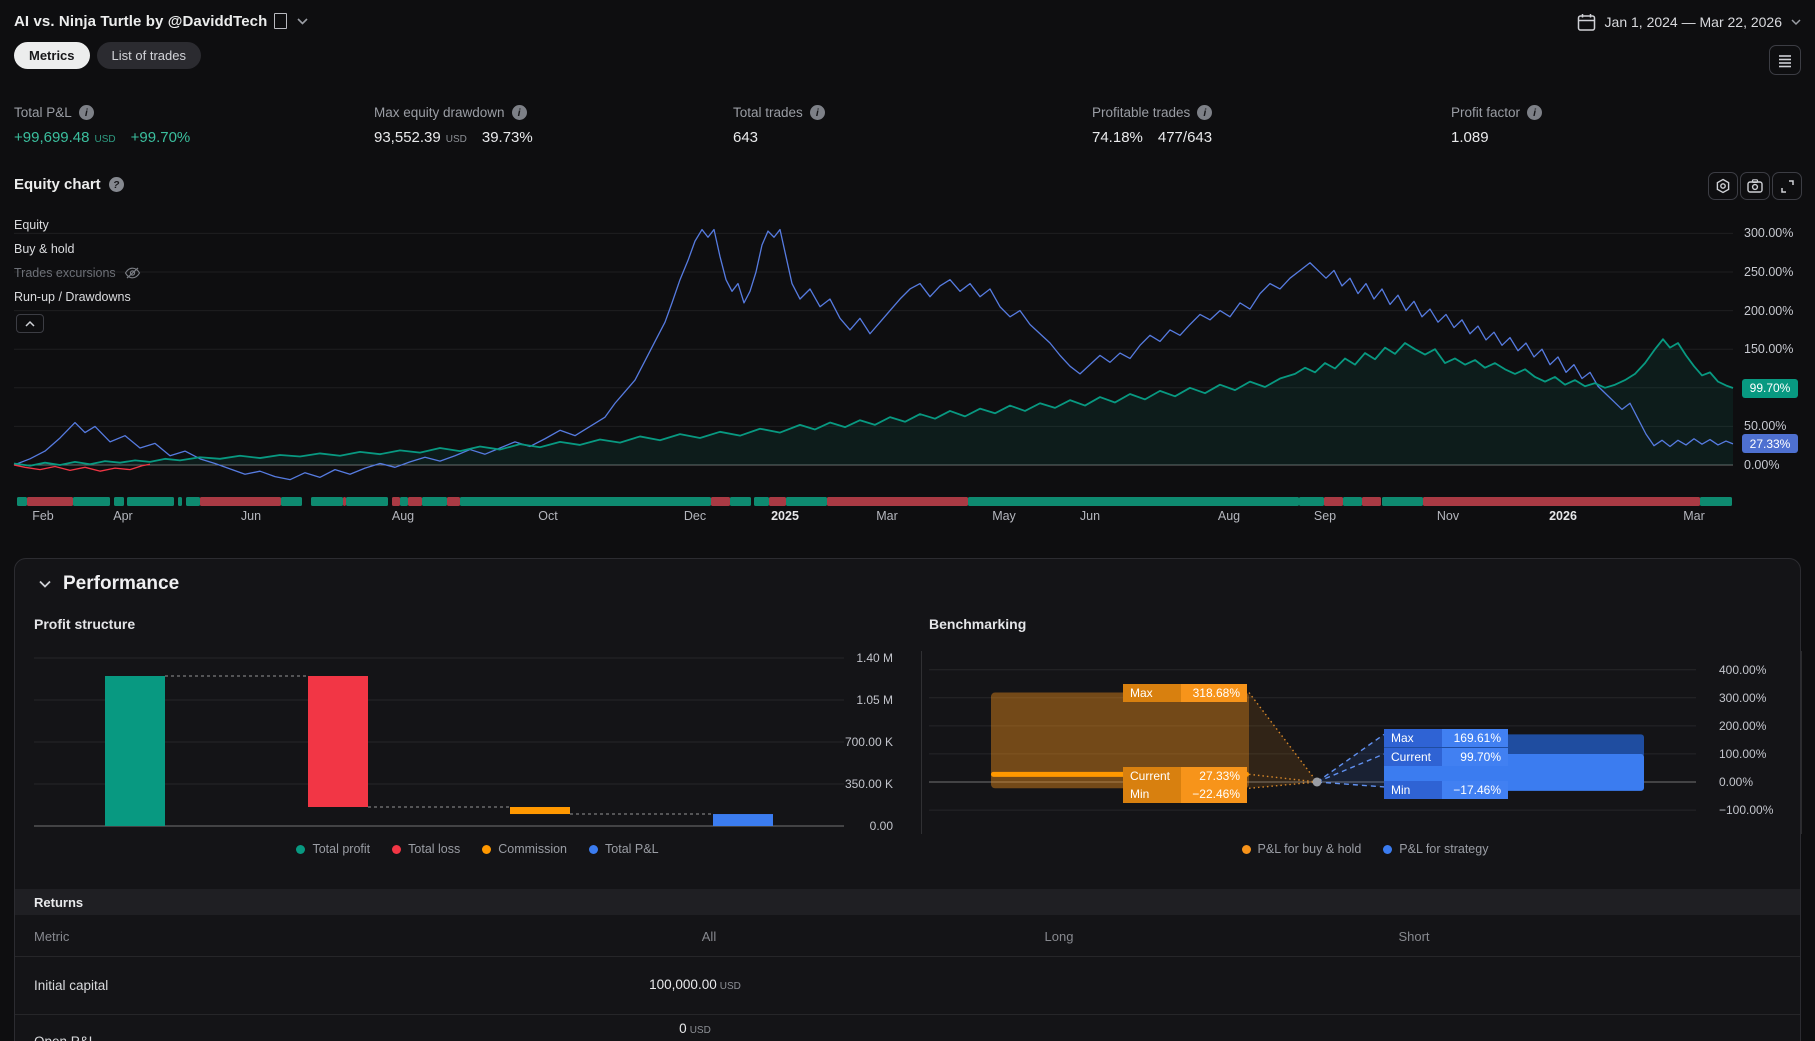 This screenshot has width=1815, height=1041. What do you see at coordinates (1736, 782) in the screenshot?
I see `y-axis-label: 0.00%` at bounding box center [1736, 782].